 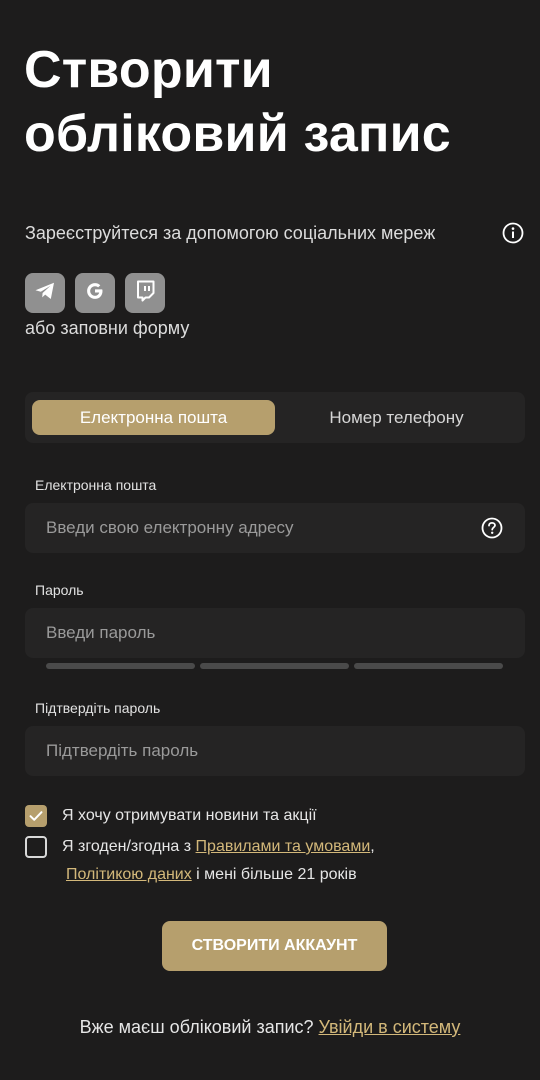 I want to click on terms-agree-row: Я згоден/згодна з Правилами та умовами,, so click(x=200, y=847).